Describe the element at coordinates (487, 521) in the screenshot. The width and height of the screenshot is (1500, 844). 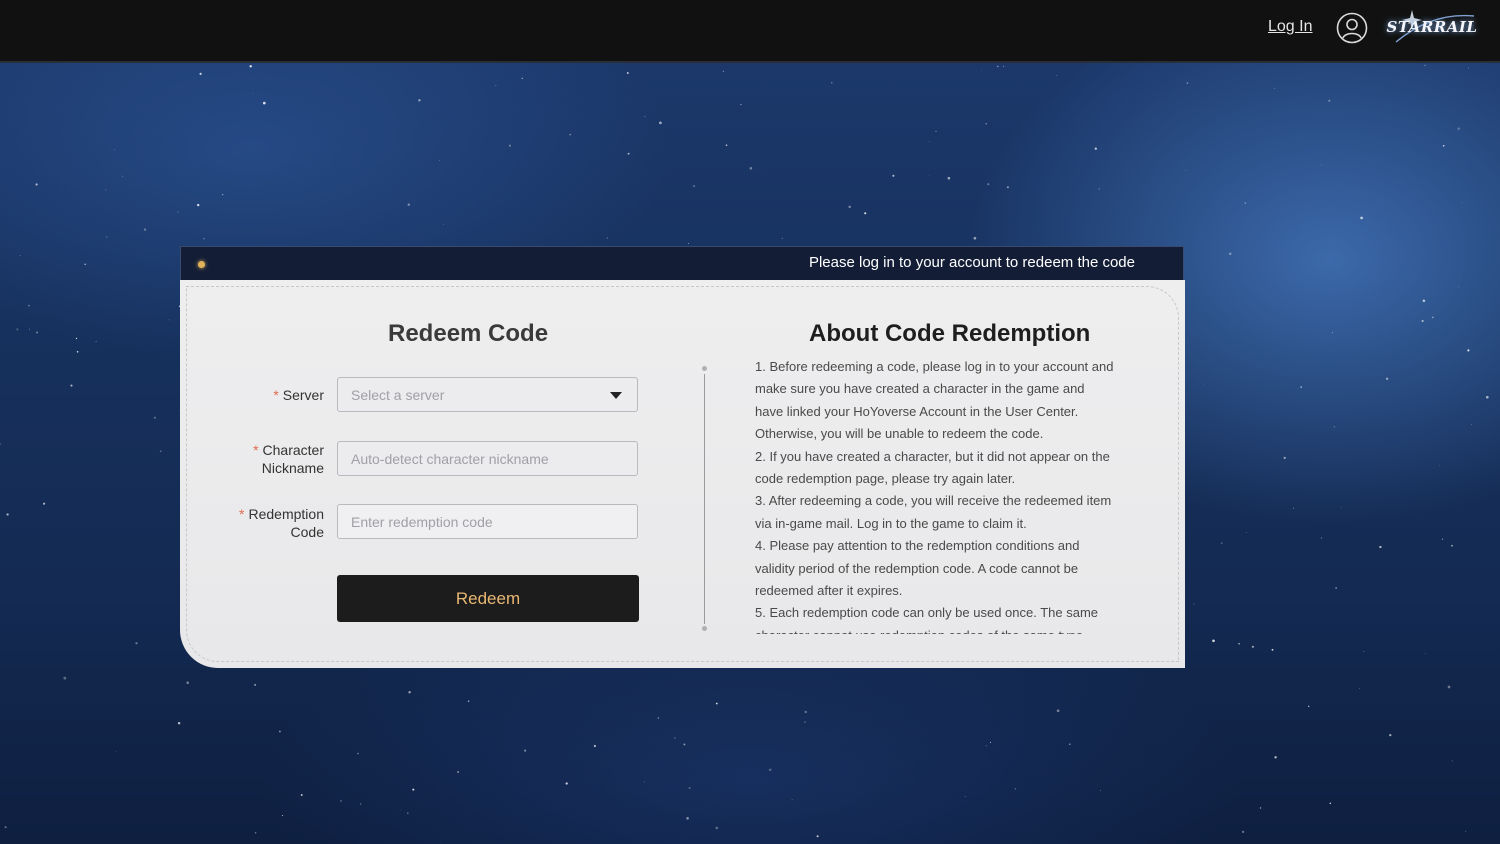
I see `redemption-code-input` at that location.